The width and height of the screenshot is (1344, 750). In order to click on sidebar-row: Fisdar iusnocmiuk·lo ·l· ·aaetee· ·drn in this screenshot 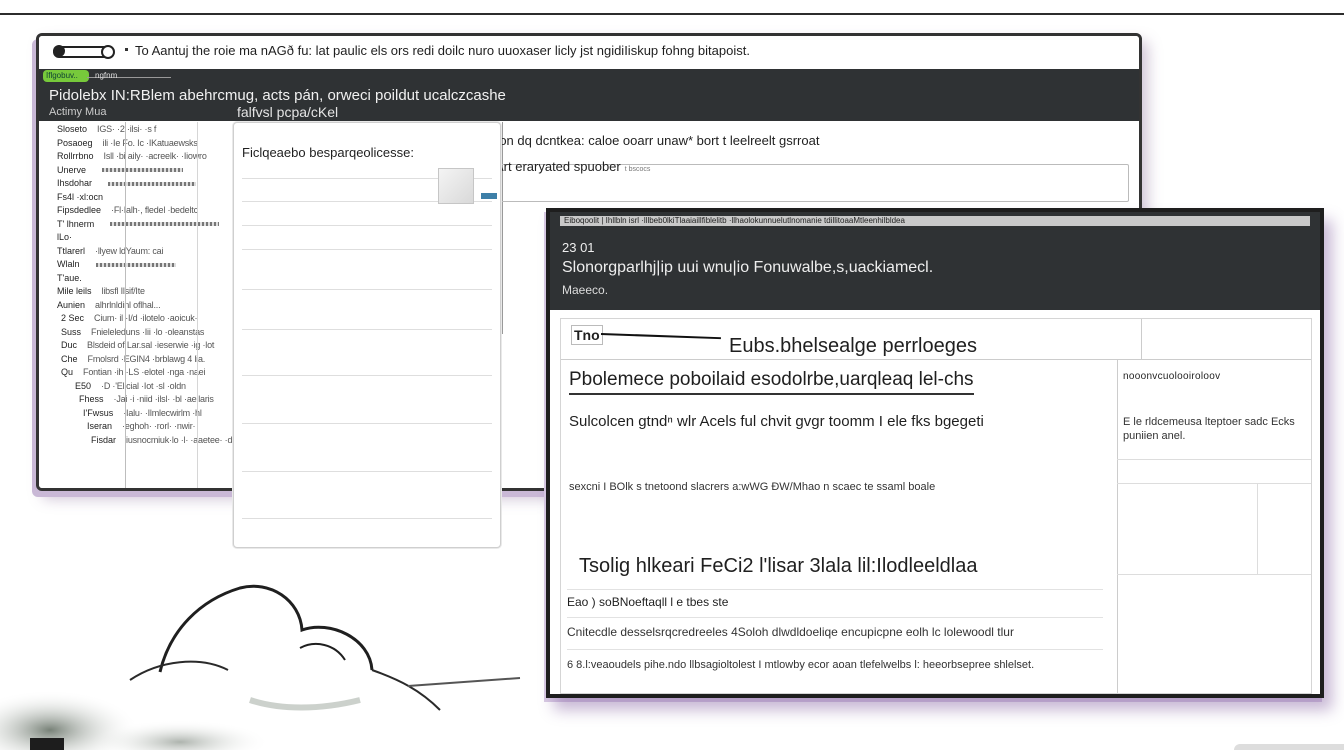, I will do `click(165, 440)`.